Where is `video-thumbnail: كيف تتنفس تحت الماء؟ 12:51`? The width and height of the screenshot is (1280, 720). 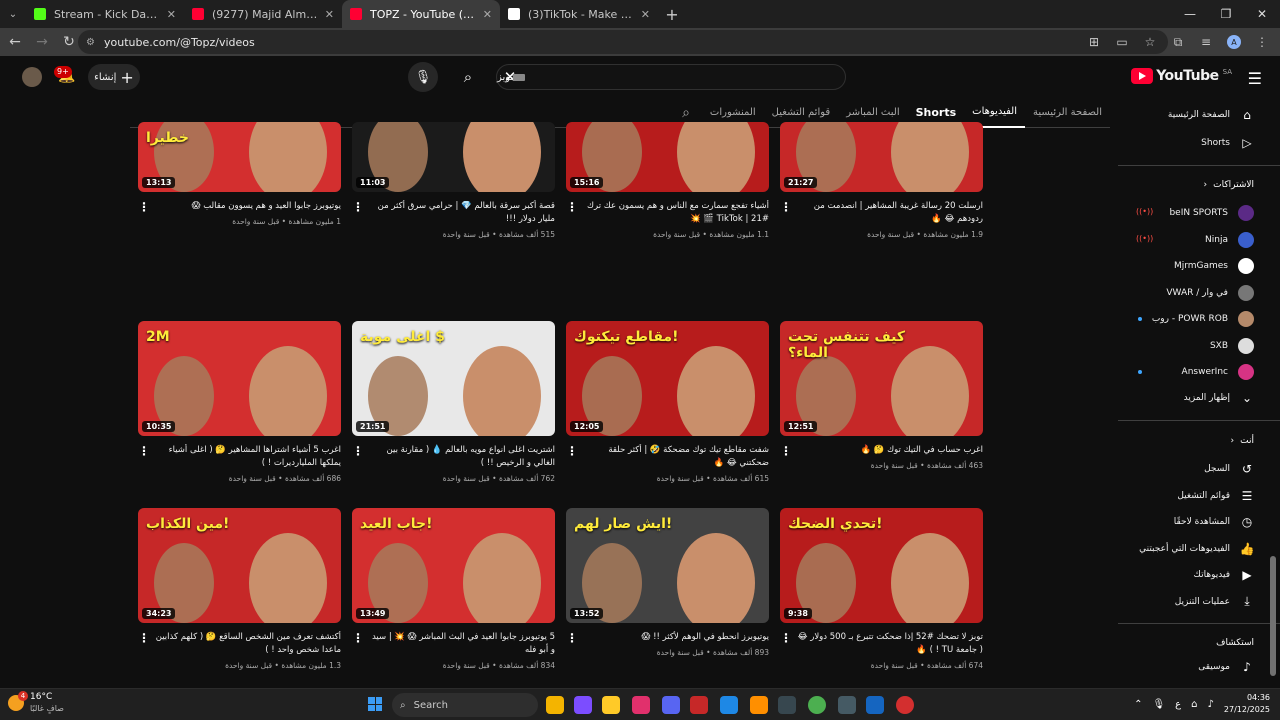
video-thumbnail: كيف تتنفس تحت الماء؟ 12:51 is located at coordinates (881, 378).